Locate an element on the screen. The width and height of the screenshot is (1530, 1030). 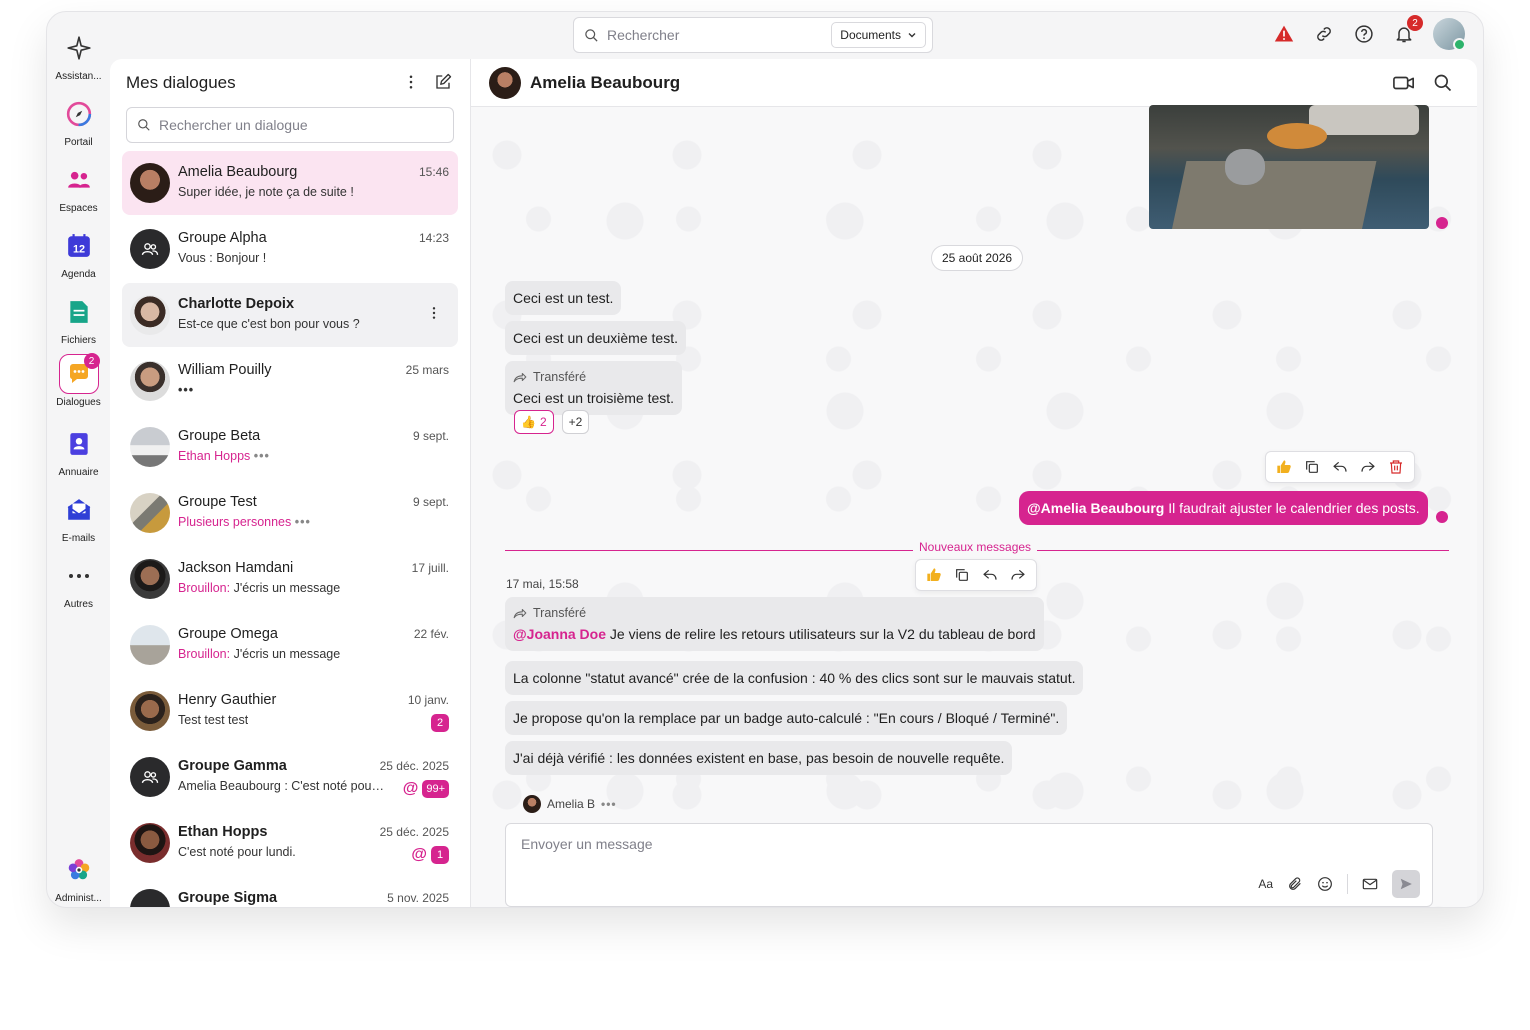
search-scope-select: Documents is located at coordinates (878, 35).